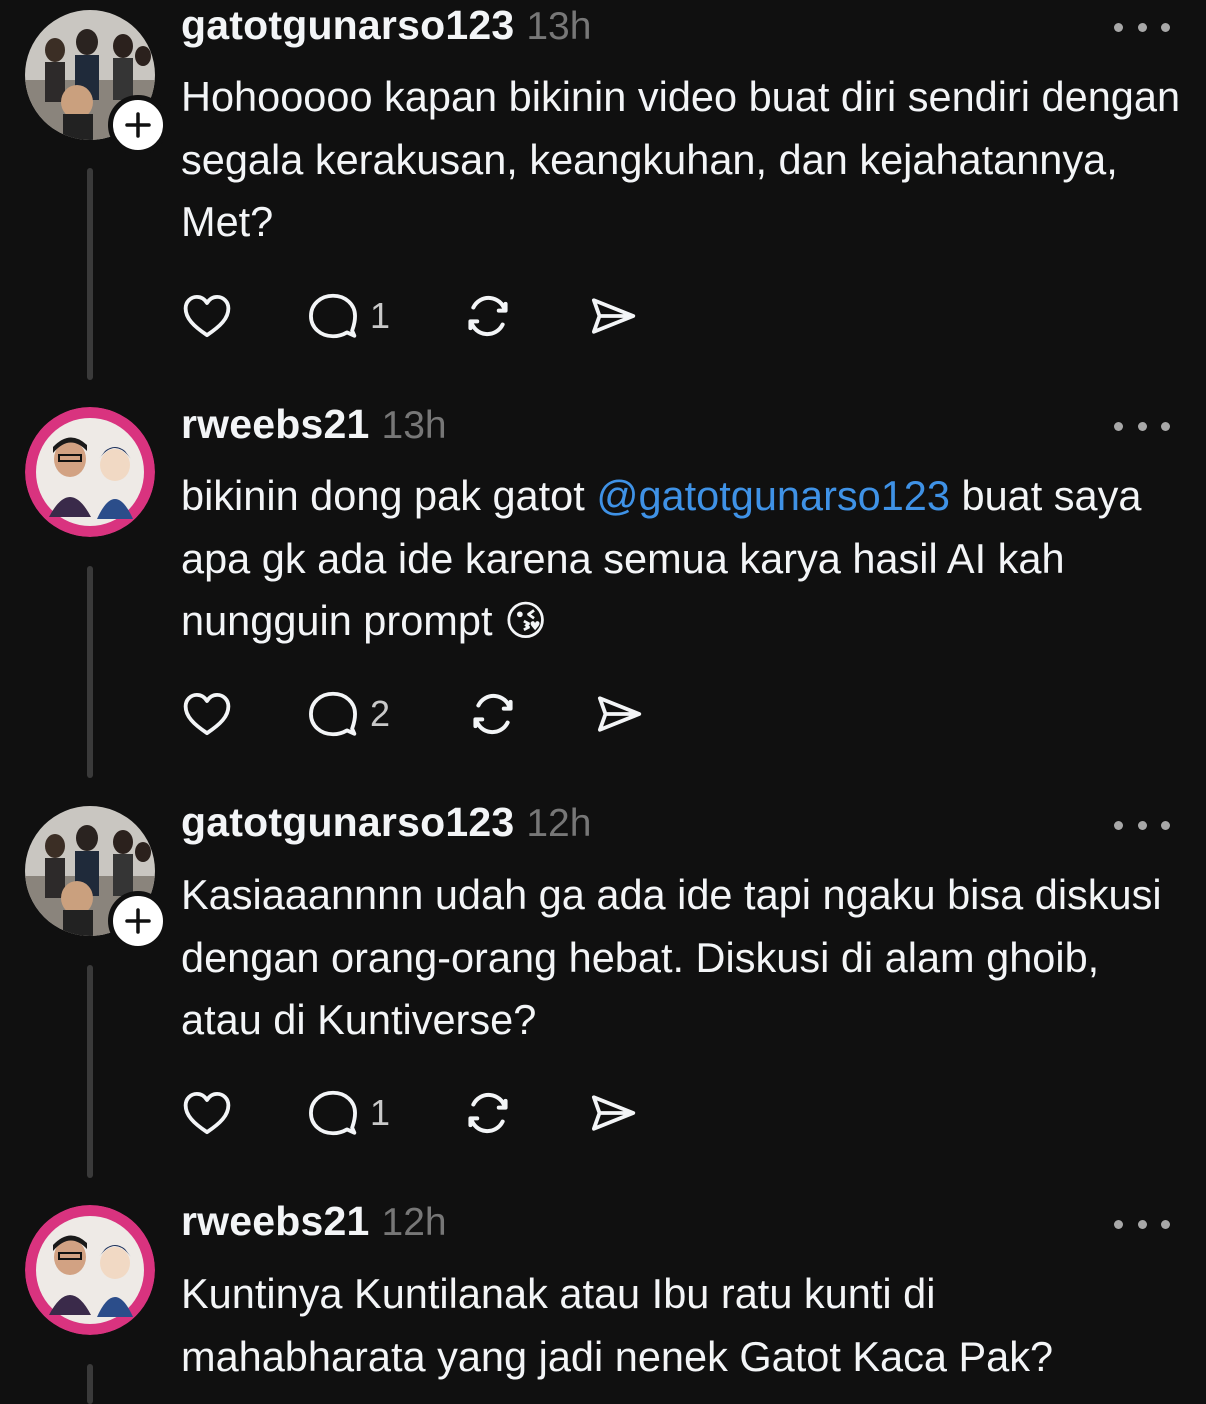 The height and width of the screenshot is (1404, 1206). Describe the element at coordinates (380, 713) in the screenshot. I see `reply-count: 2` at that location.